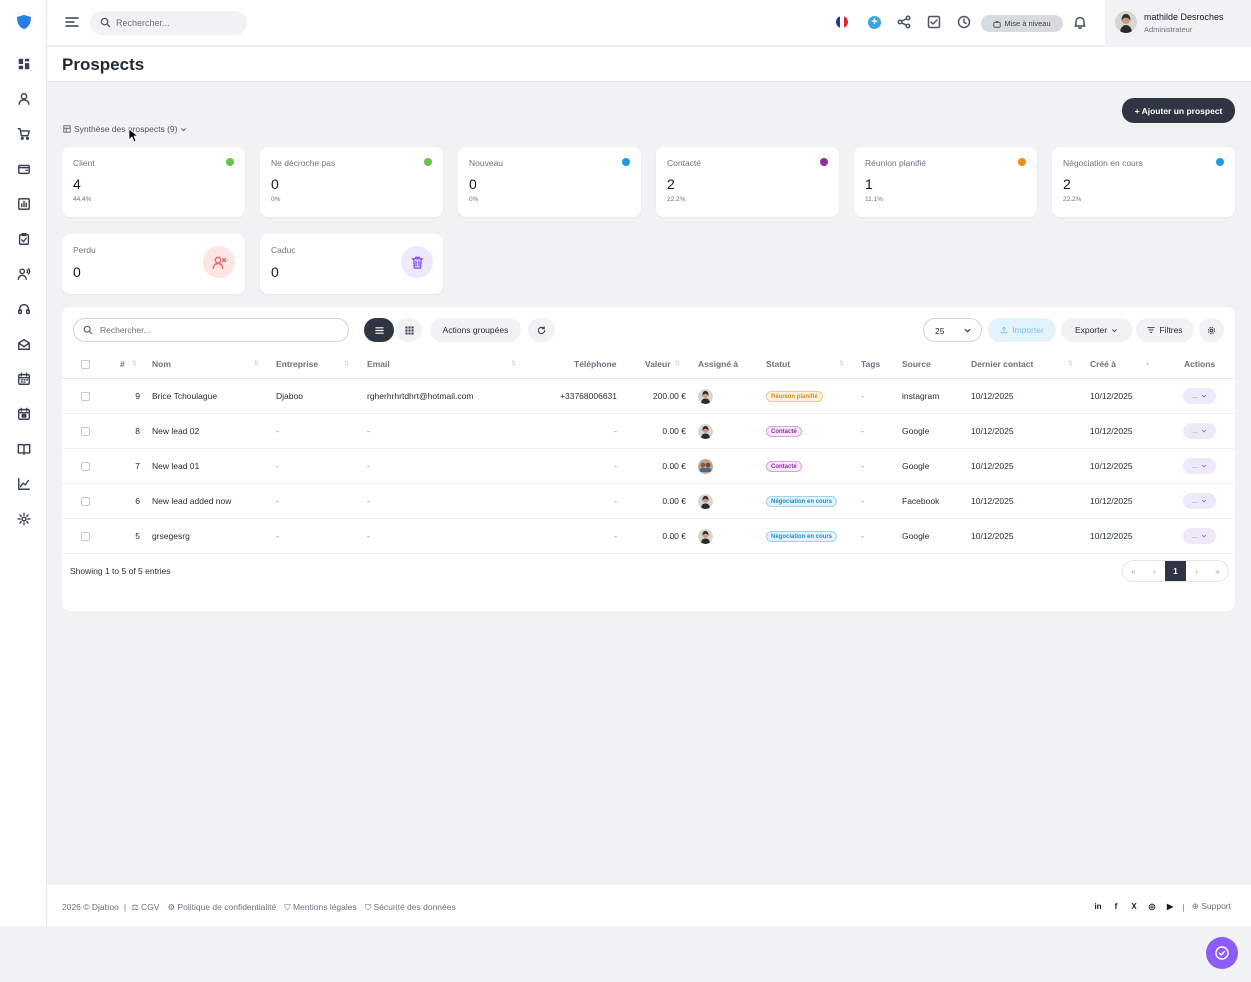 The height and width of the screenshot is (982, 1251). What do you see at coordinates (1080, 22) in the screenshot?
I see `bell-icon` at bounding box center [1080, 22].